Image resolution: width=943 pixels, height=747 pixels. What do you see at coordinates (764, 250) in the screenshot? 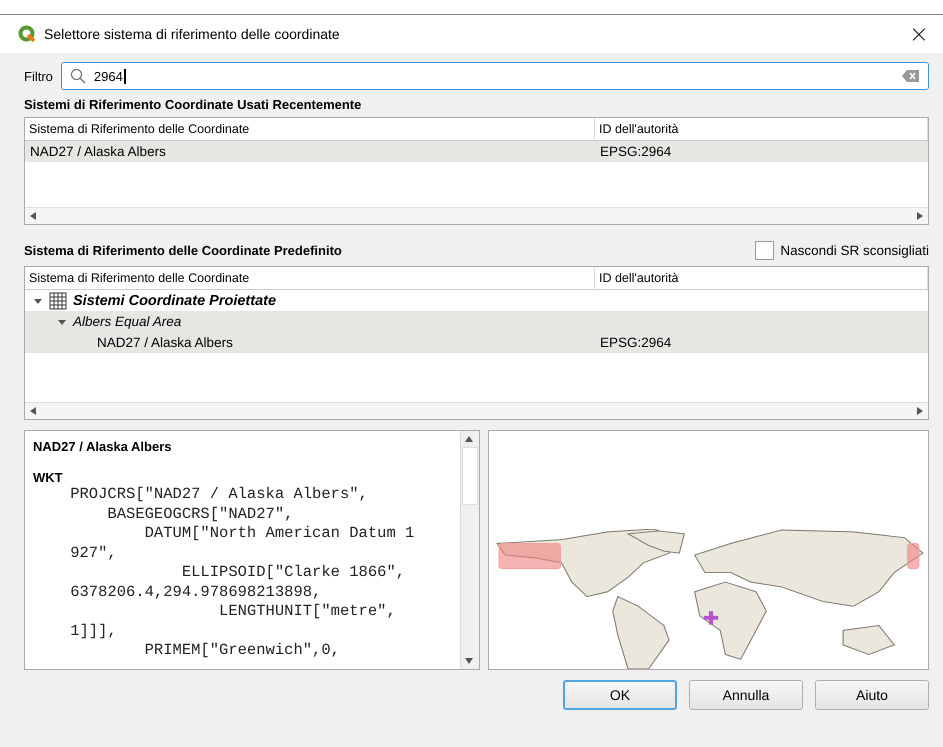
I see `checkbox` at bounding box center [764, 250].